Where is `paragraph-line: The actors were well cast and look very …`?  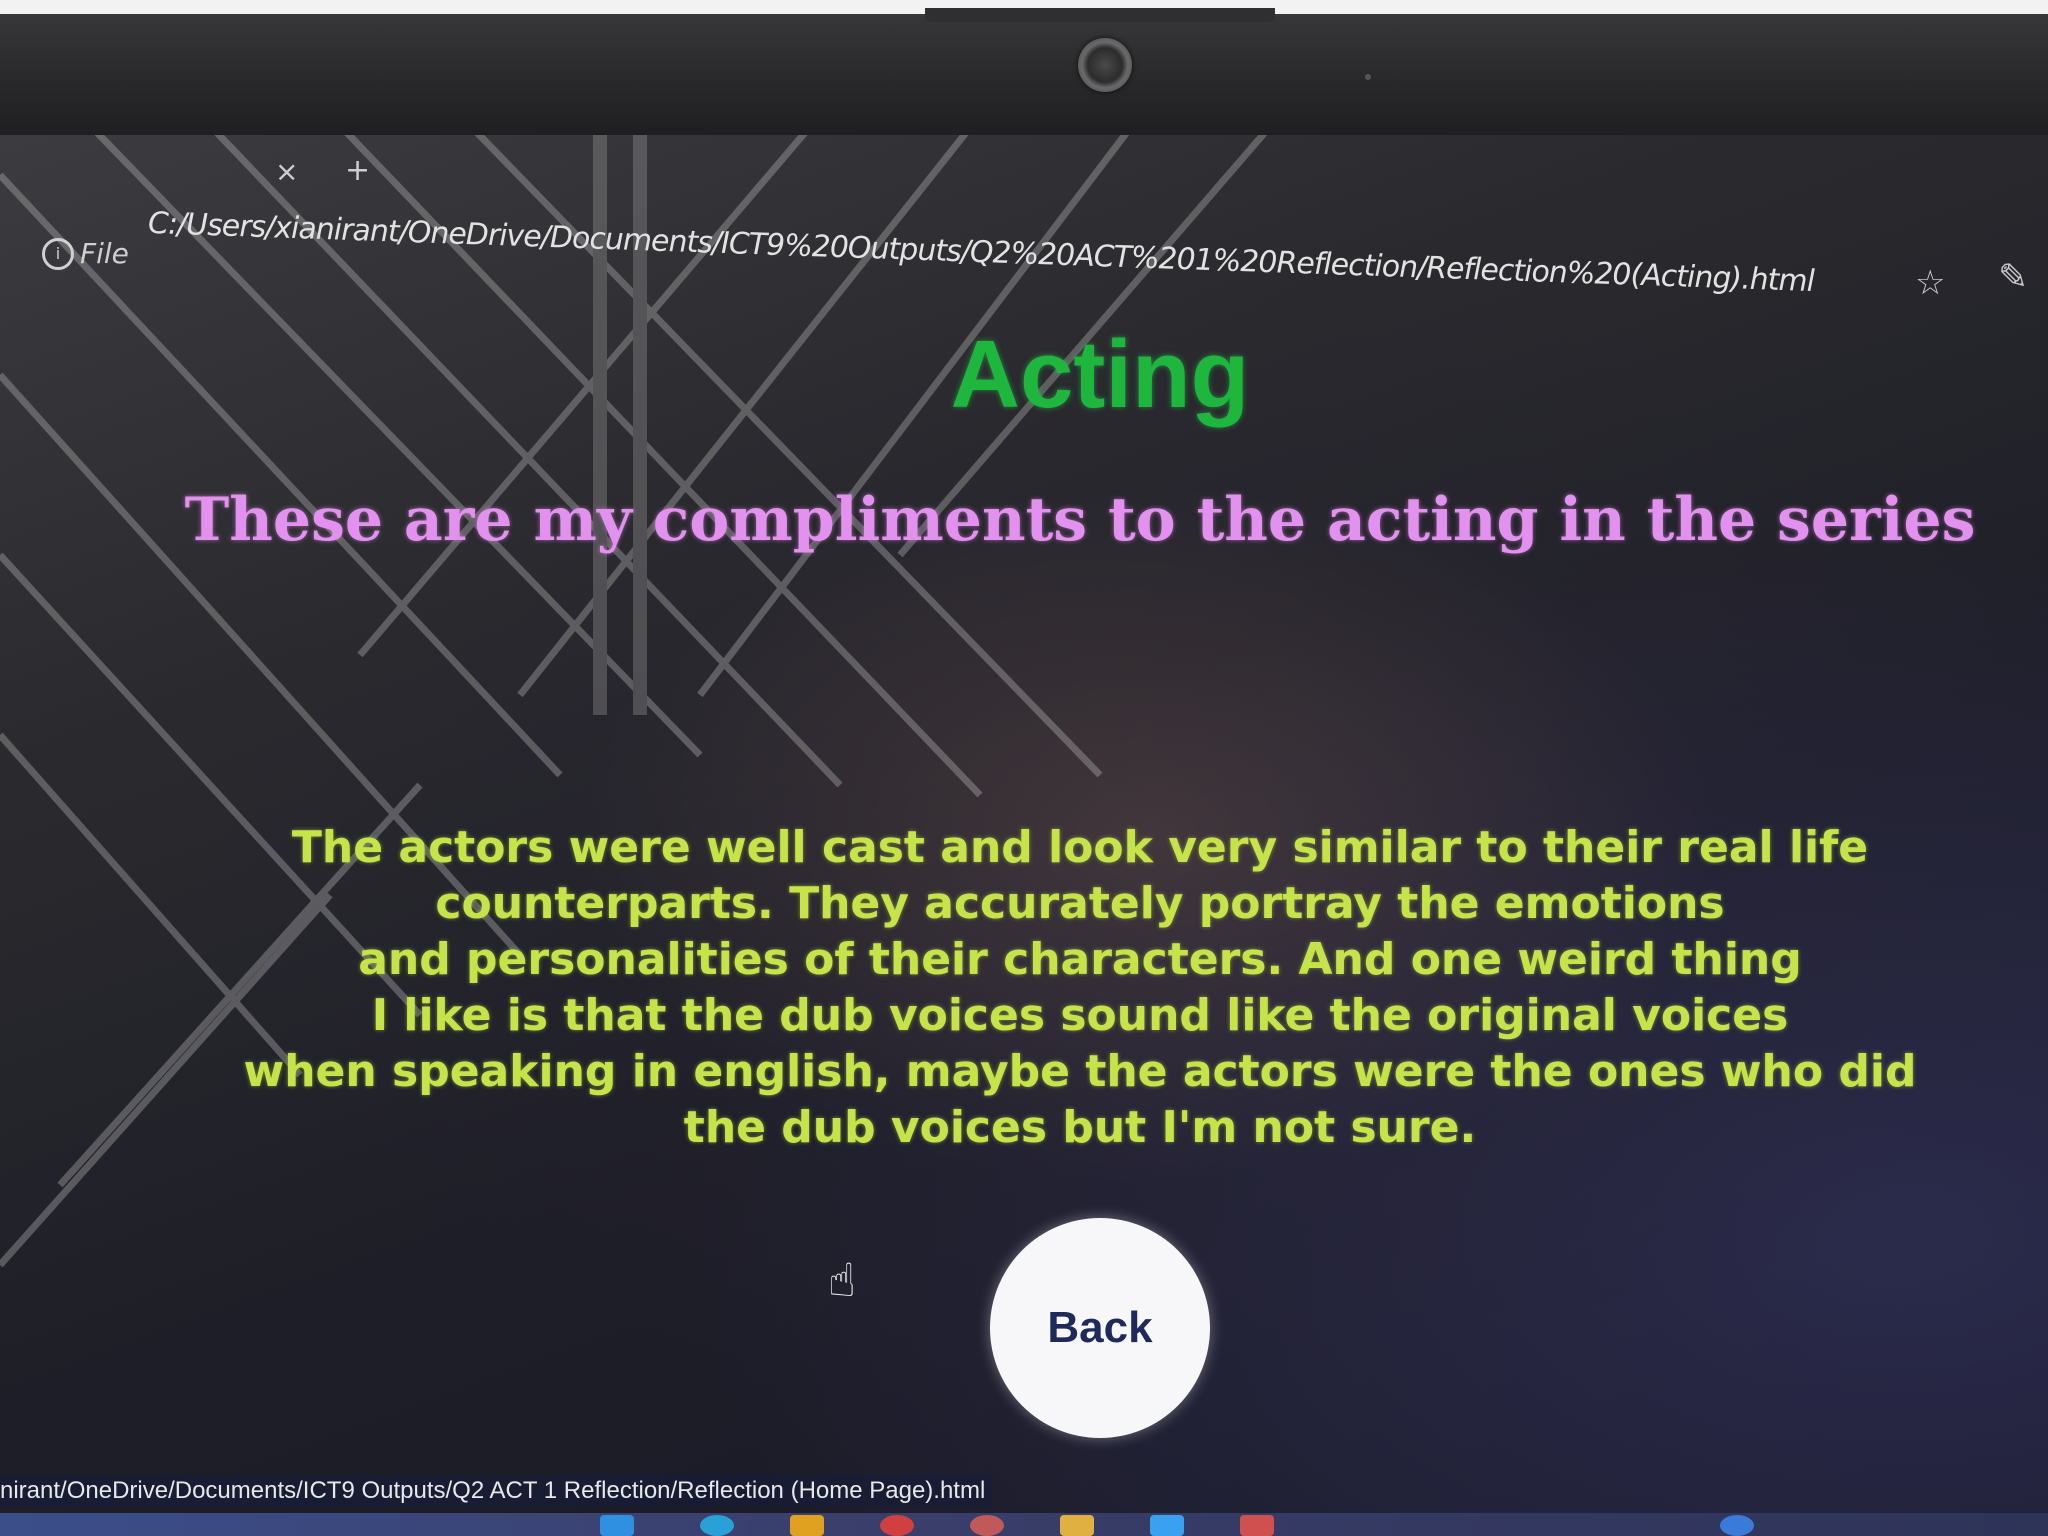
paragraph-line: The actors were well cast and look very … is located at coordinates (1080, 847).